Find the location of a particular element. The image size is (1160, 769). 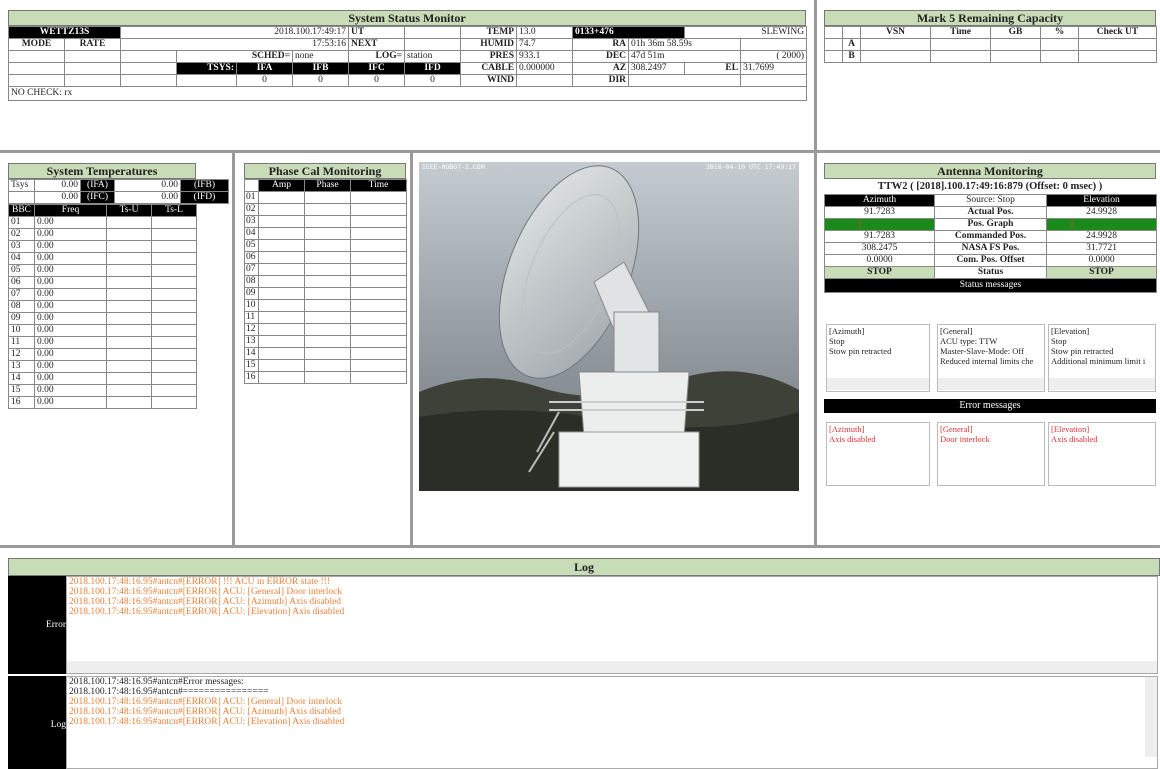

pos-graph-label: Pos. Graph is located at coordinates (990, 224).